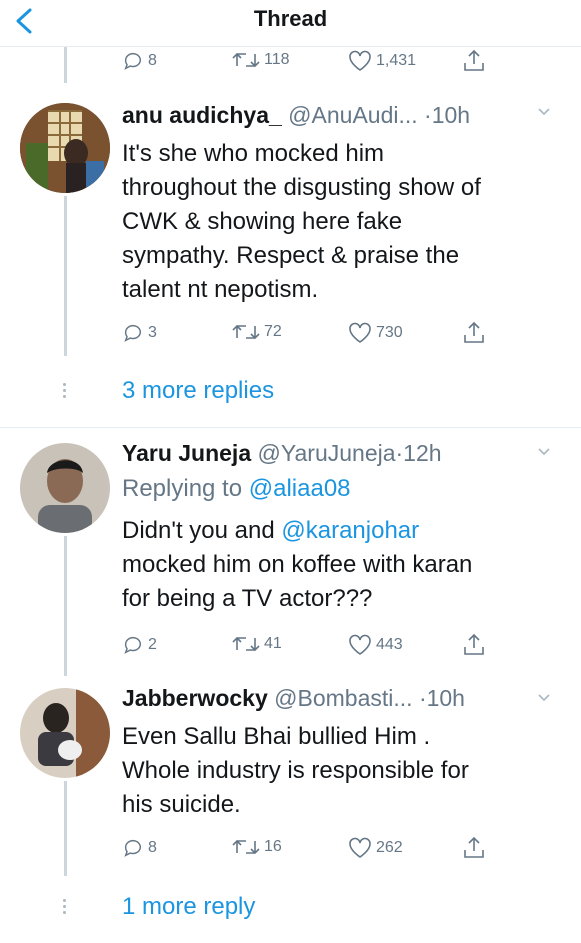  I want to click on username: @YaruJuneja, so click(327, 453).